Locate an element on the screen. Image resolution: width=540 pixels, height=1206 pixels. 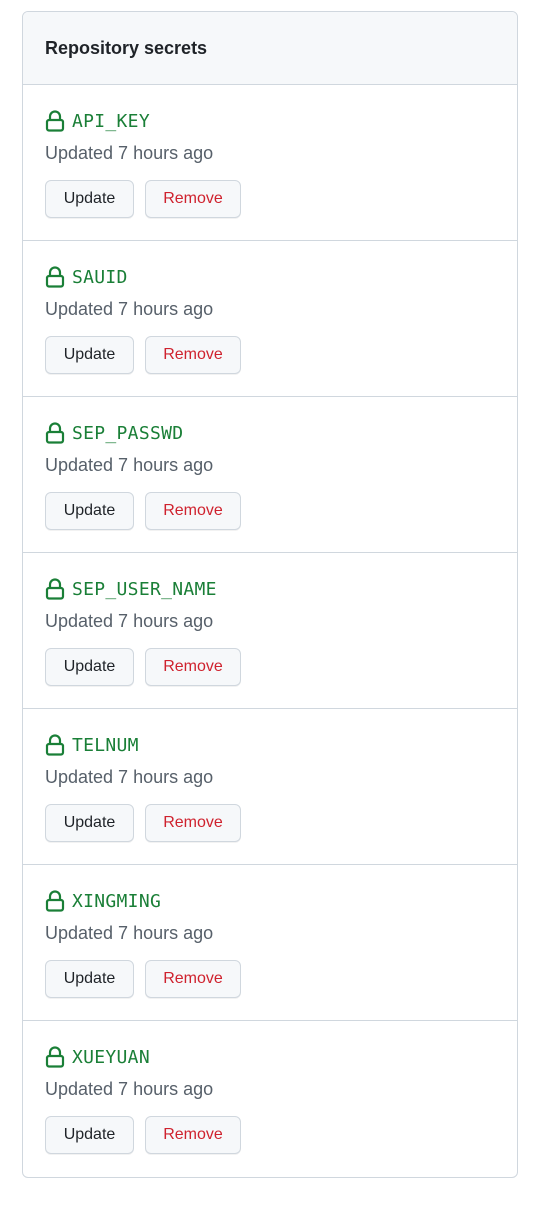
secret-name: SAUID is located at coordinates (100, 277).